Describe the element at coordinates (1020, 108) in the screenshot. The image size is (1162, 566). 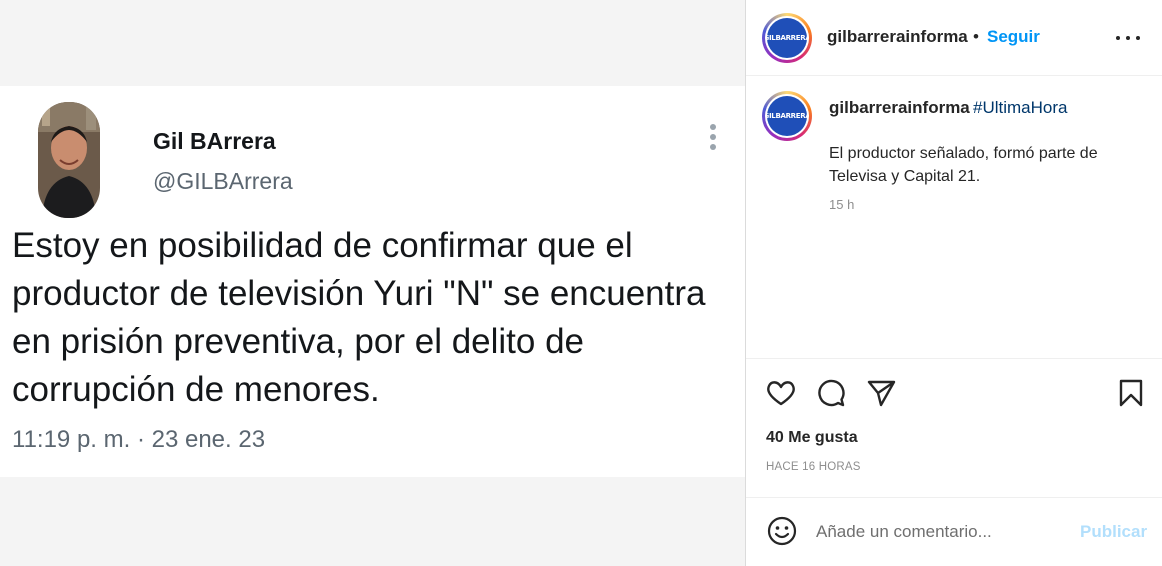
I see `caption-hashtag: #UltimaHora` at that location.